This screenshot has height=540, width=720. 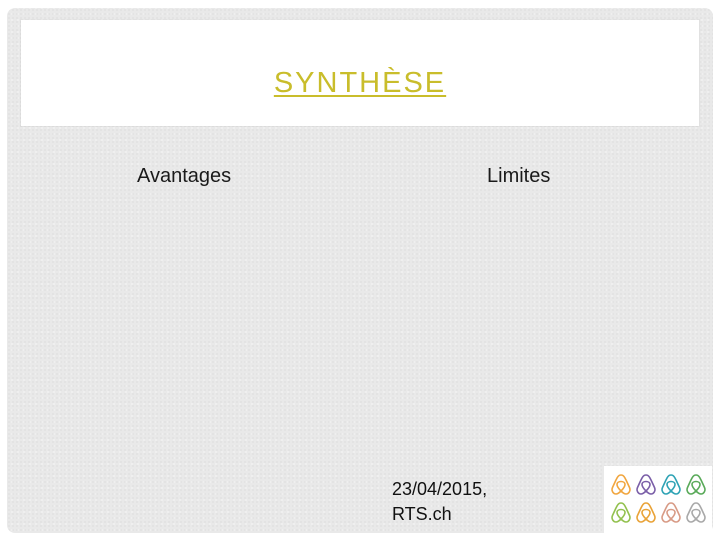 I want to click on advantages-heading: Avantages, so click(x=184, y=176).